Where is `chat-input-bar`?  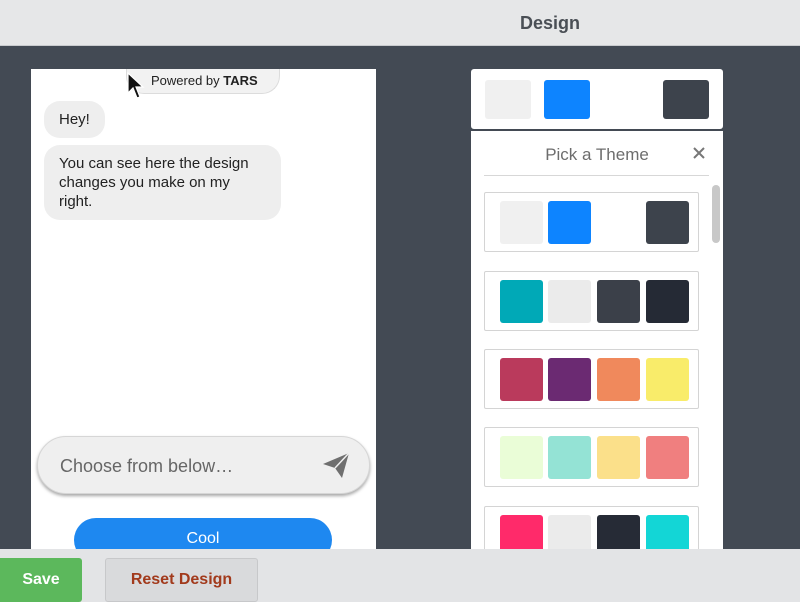 chat-input-bar is located at coordinates (203, 465).